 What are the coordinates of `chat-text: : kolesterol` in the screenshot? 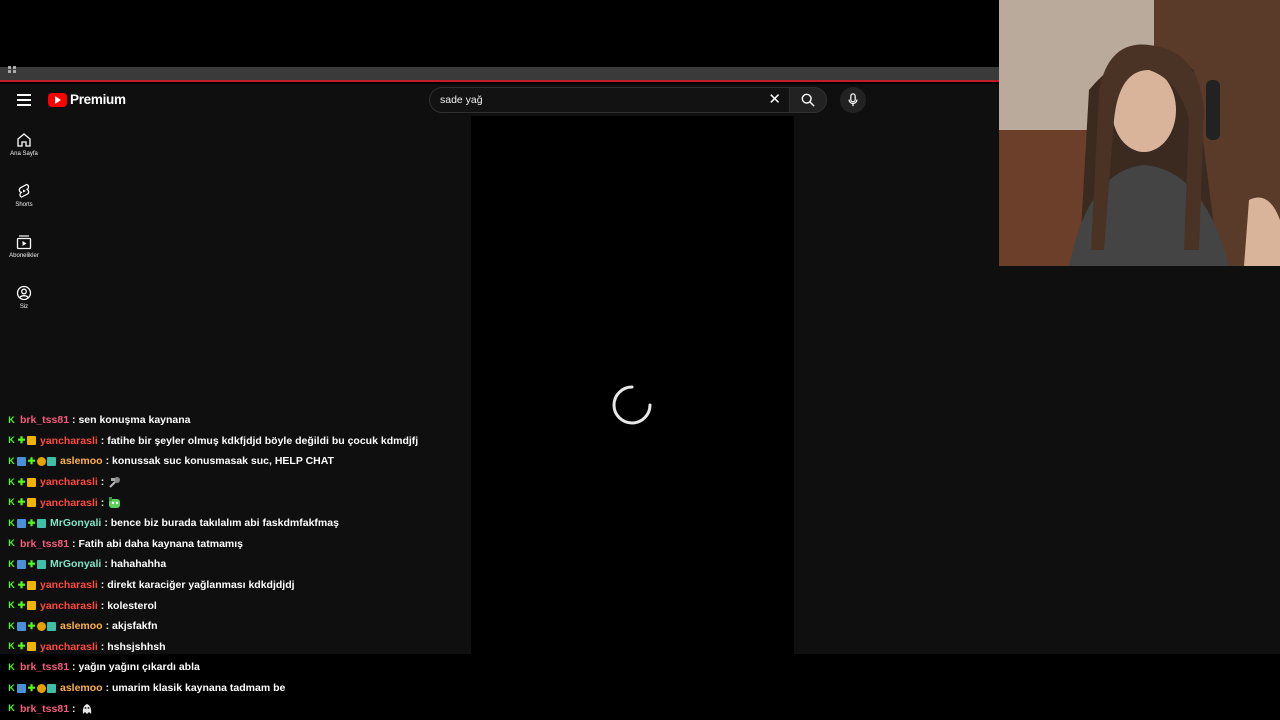 It's located at (128, 605).